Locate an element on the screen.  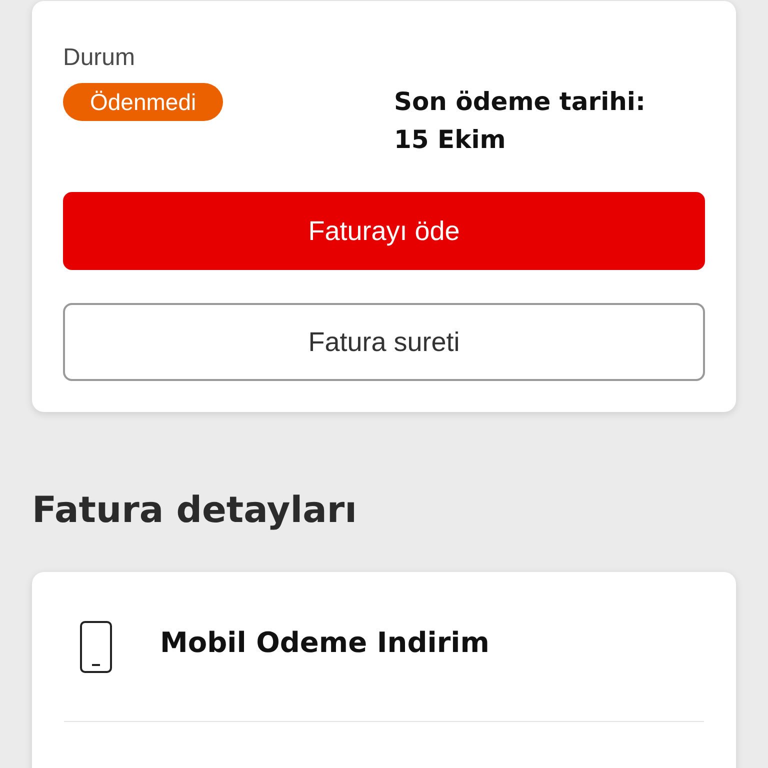
bill-copy-button: Fatura sureti is located at coordinates (384, 342).